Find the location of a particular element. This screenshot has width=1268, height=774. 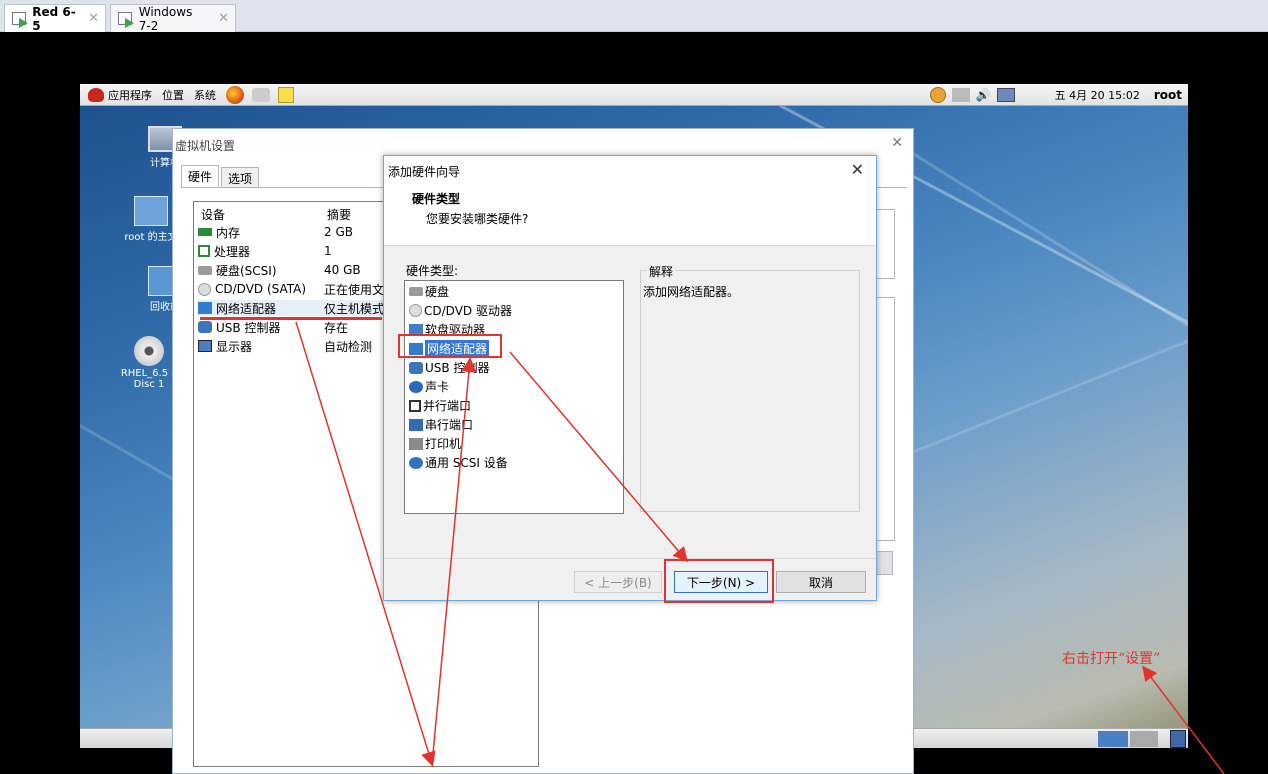

device-name: 网络适配器 is located at coordinates (246, 308).